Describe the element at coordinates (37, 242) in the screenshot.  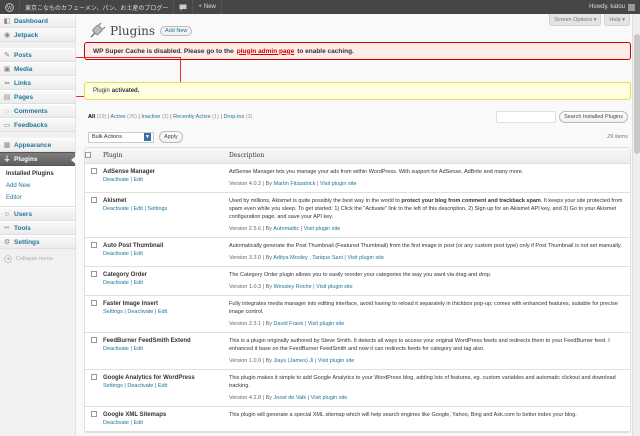
I see `menu-settings: ⚙ Settings` at that location.